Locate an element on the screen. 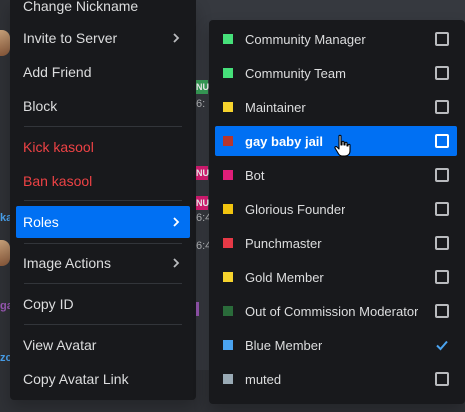  view-avatar-item: View Avatar is located at coordinates (103, 345).